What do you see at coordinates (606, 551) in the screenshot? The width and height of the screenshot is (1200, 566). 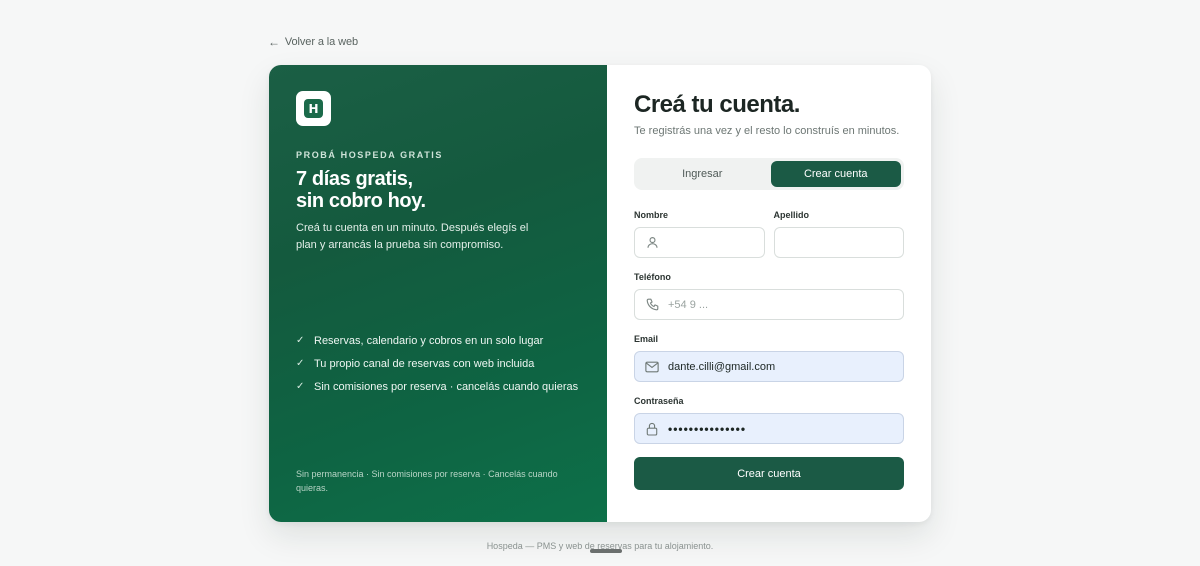 I see `horizontal-scrollbar` at bounding box center [606, 551].